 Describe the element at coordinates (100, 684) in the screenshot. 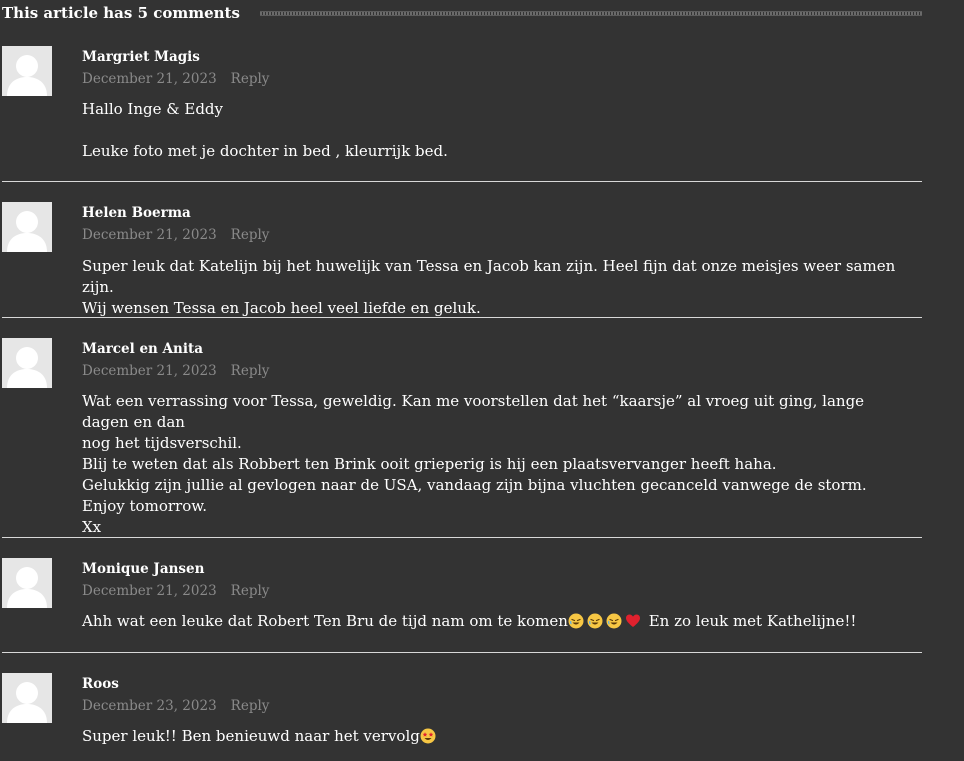

I see `comment-author: Roos` at that location.